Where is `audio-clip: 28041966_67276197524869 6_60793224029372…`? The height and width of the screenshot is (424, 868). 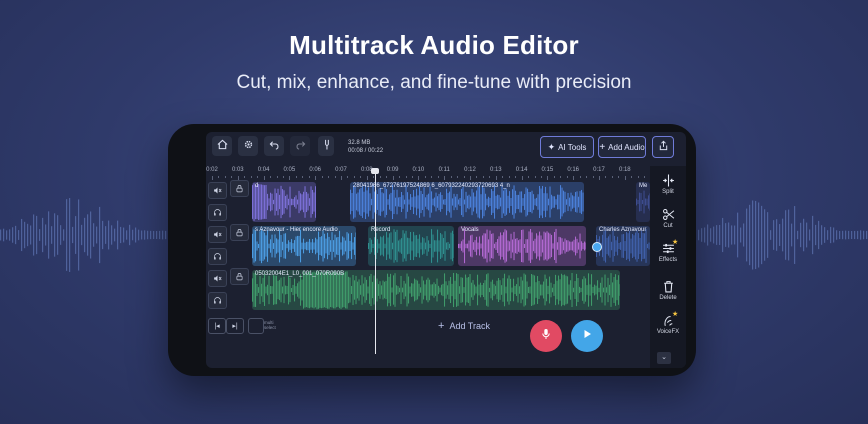 audio-clip: 28041966_67276197524869 6_60793224029372… is located at coordinates (467, 202).